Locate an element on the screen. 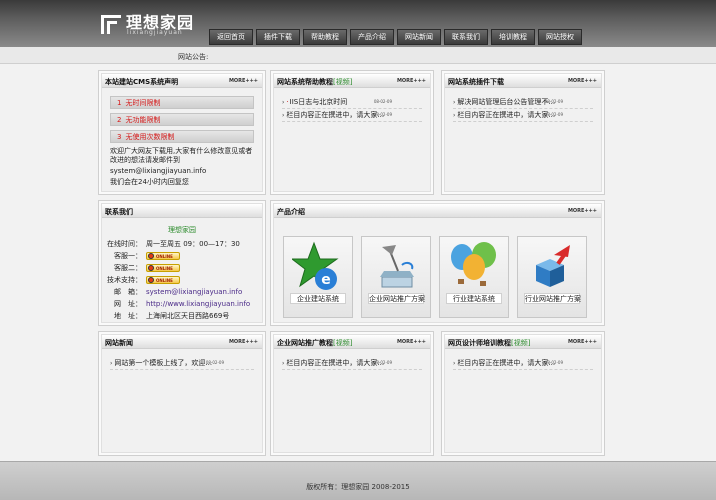  nav-news: 网站新闻 is located at coordinates (419, 37).